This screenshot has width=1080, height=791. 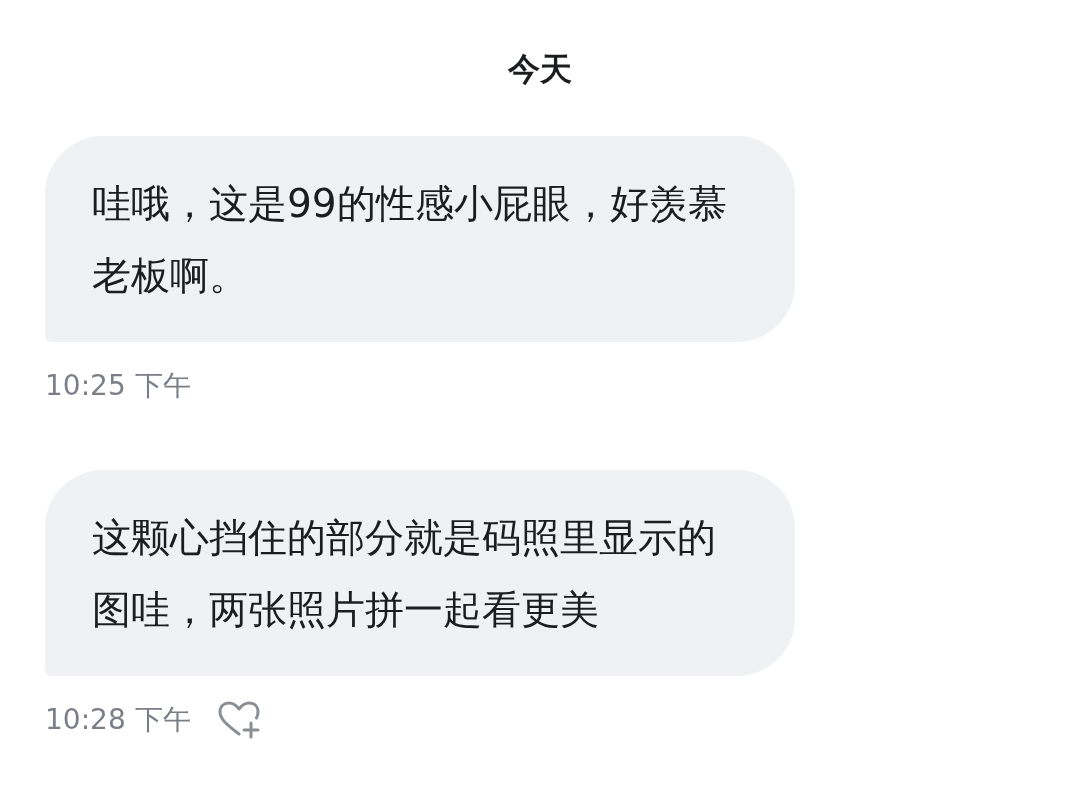 I want to click on message-time: 10:28 下午, so click(x=118, y=720).